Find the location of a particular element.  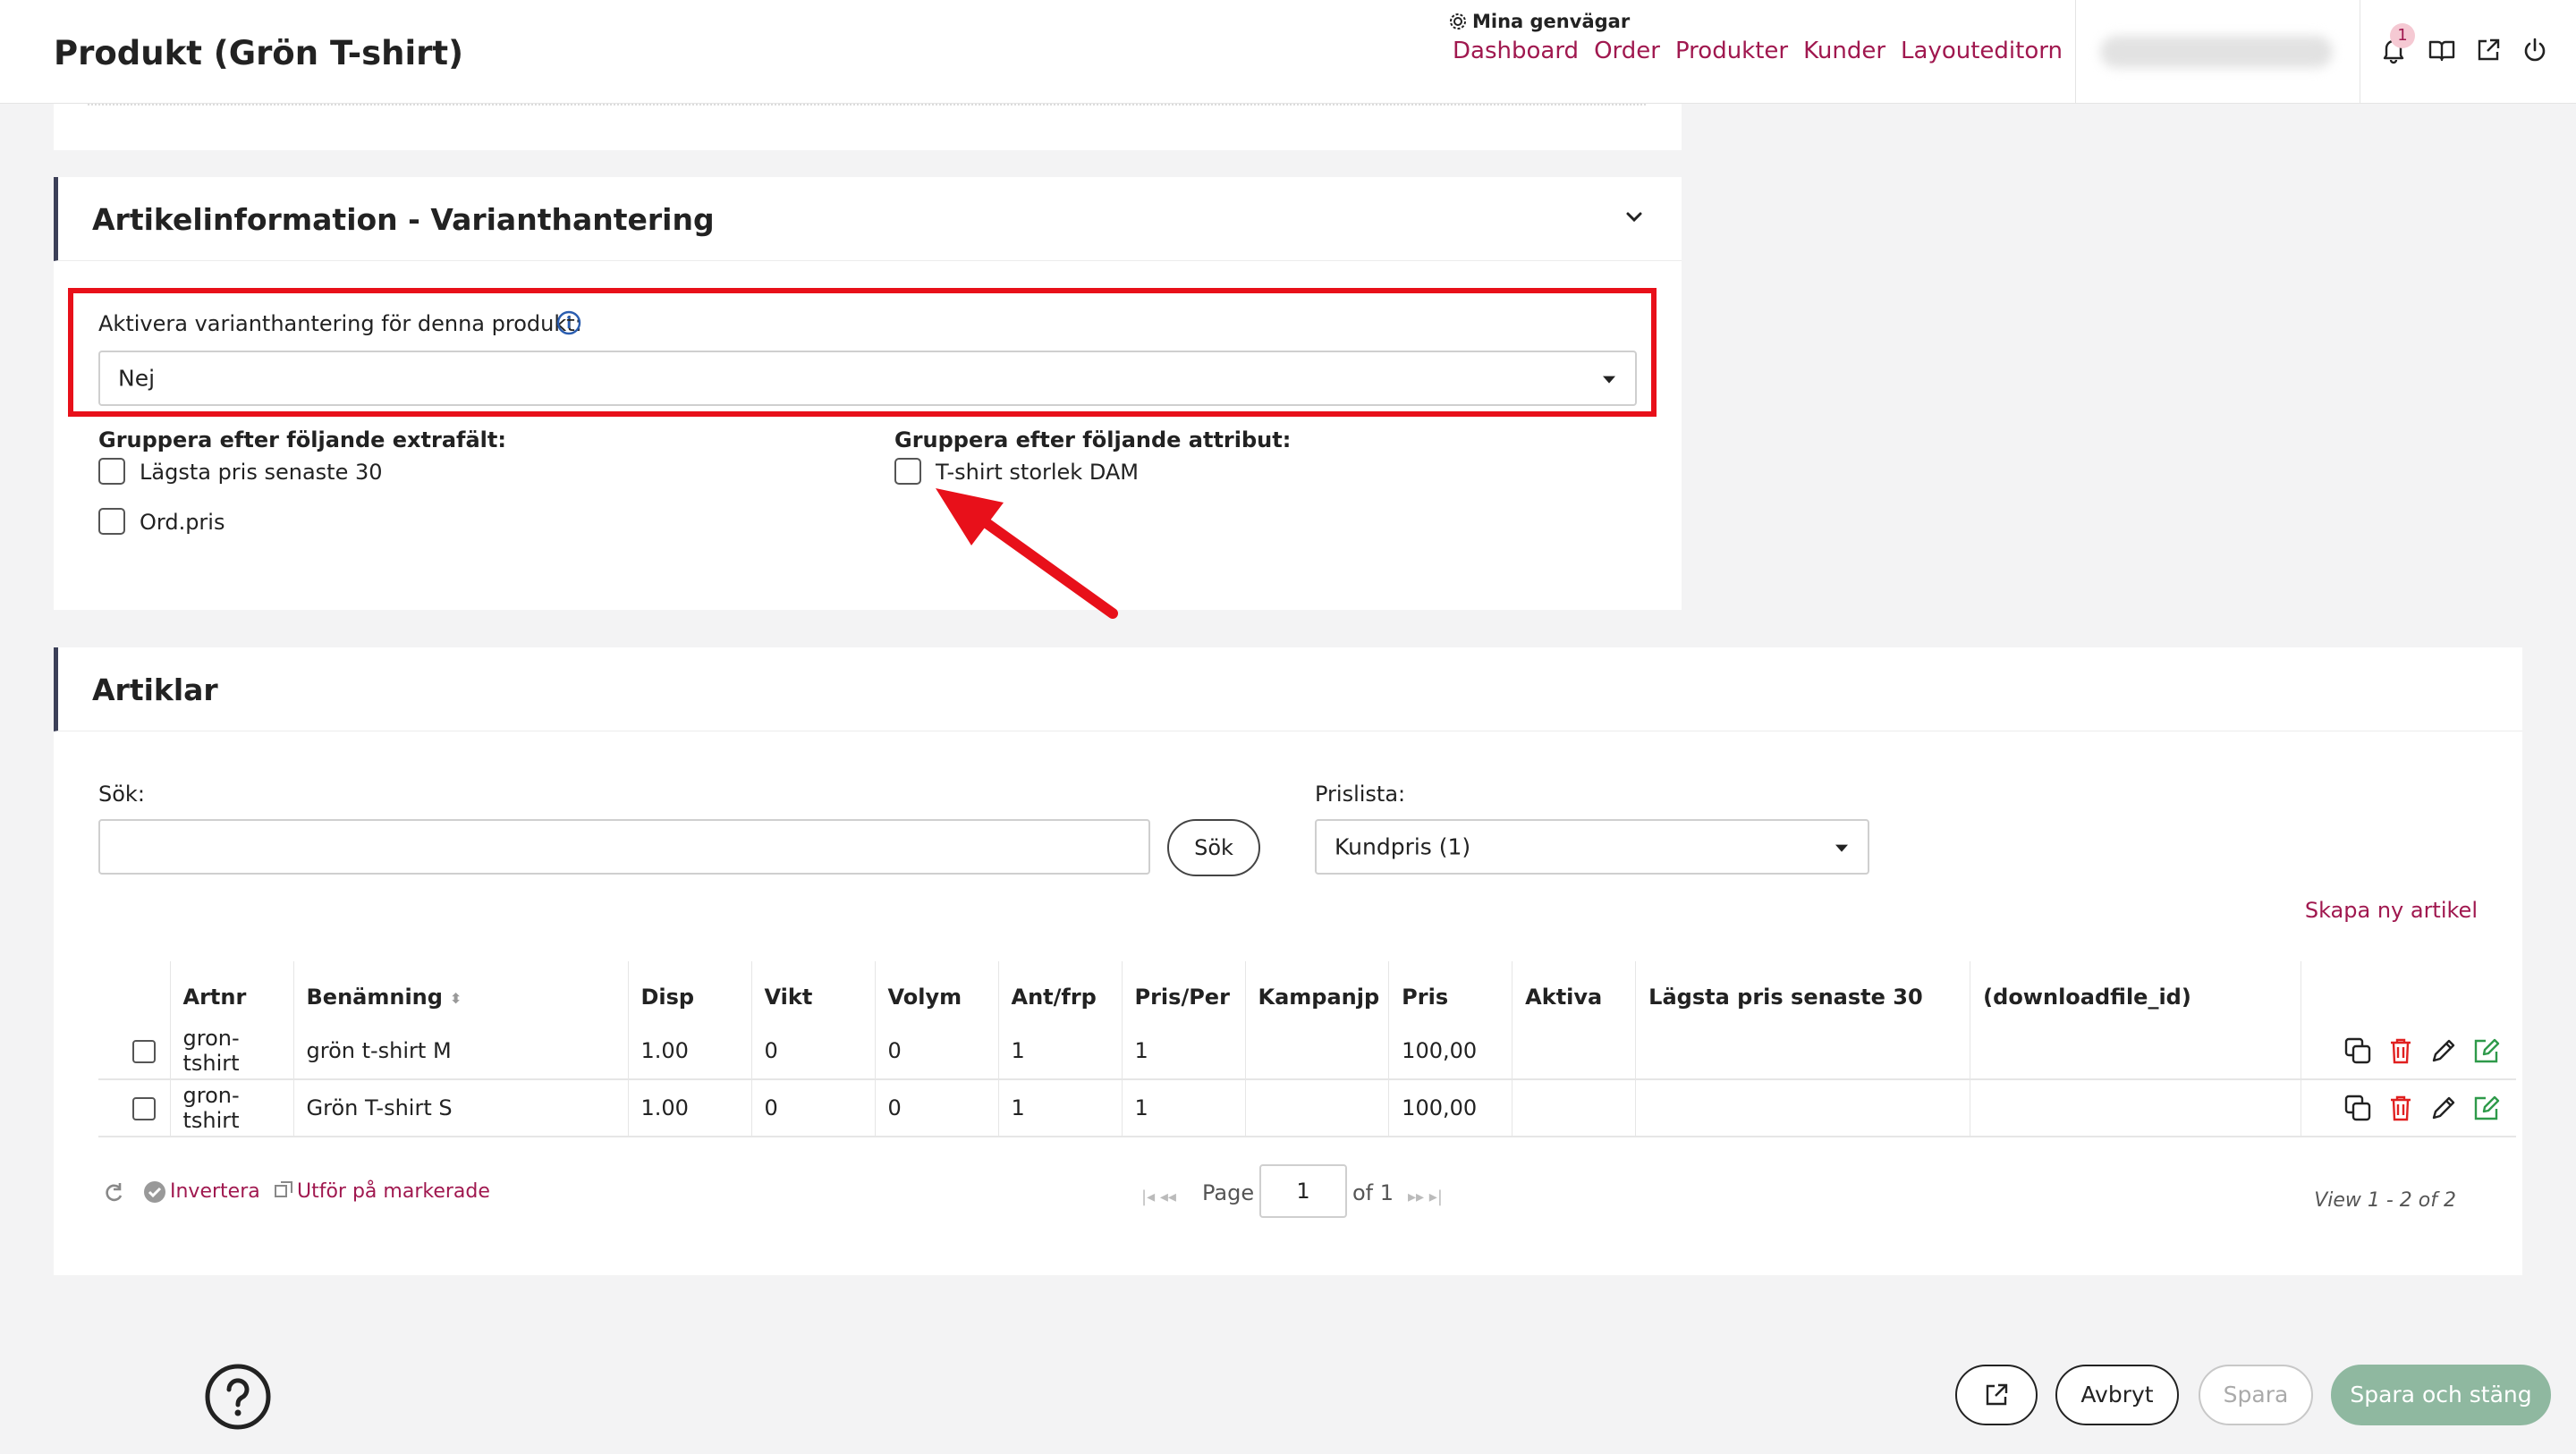

cell-antfrp: 1 is located at coordinates (1059, 1108).